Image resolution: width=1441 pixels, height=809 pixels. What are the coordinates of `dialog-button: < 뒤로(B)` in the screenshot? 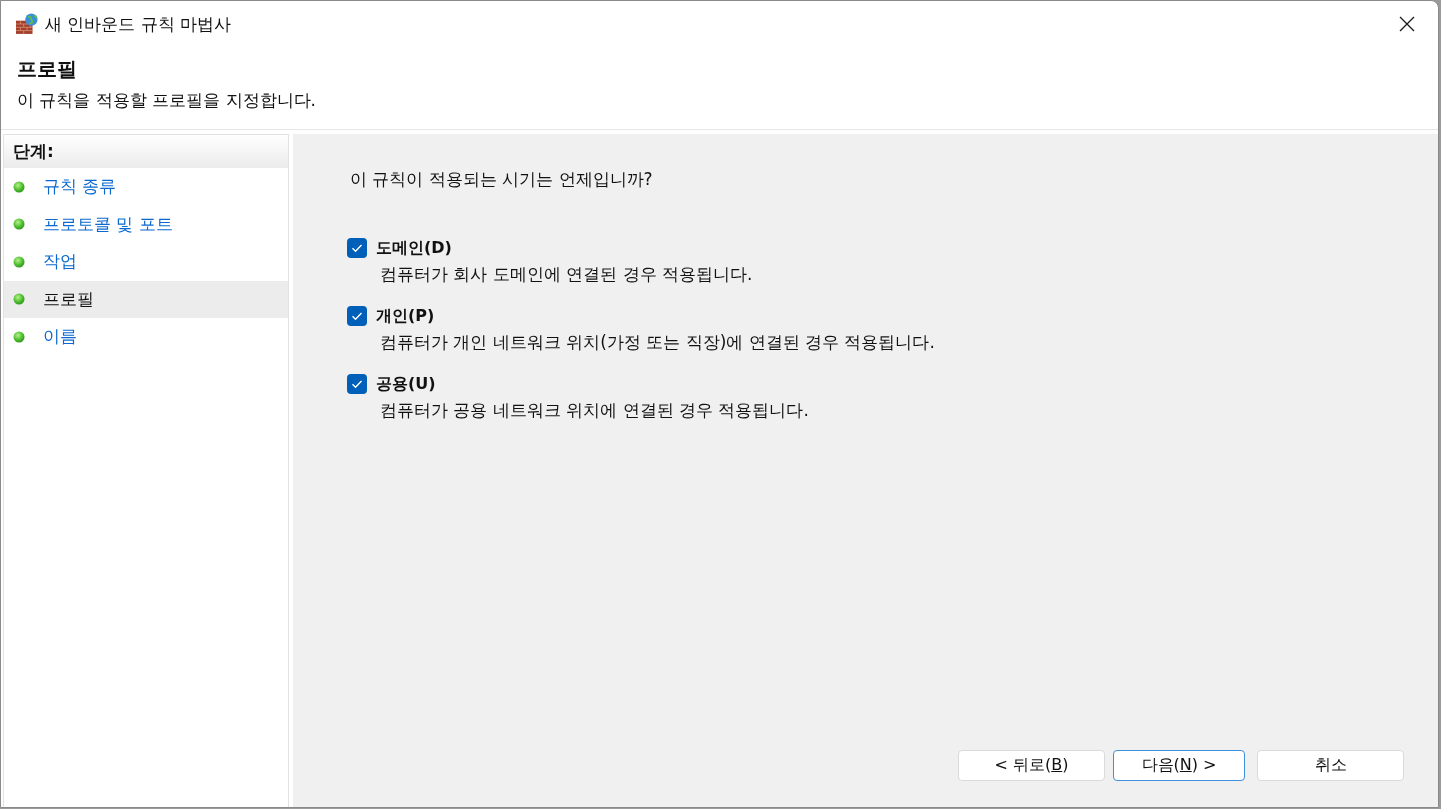 It's located at (1031, 765).